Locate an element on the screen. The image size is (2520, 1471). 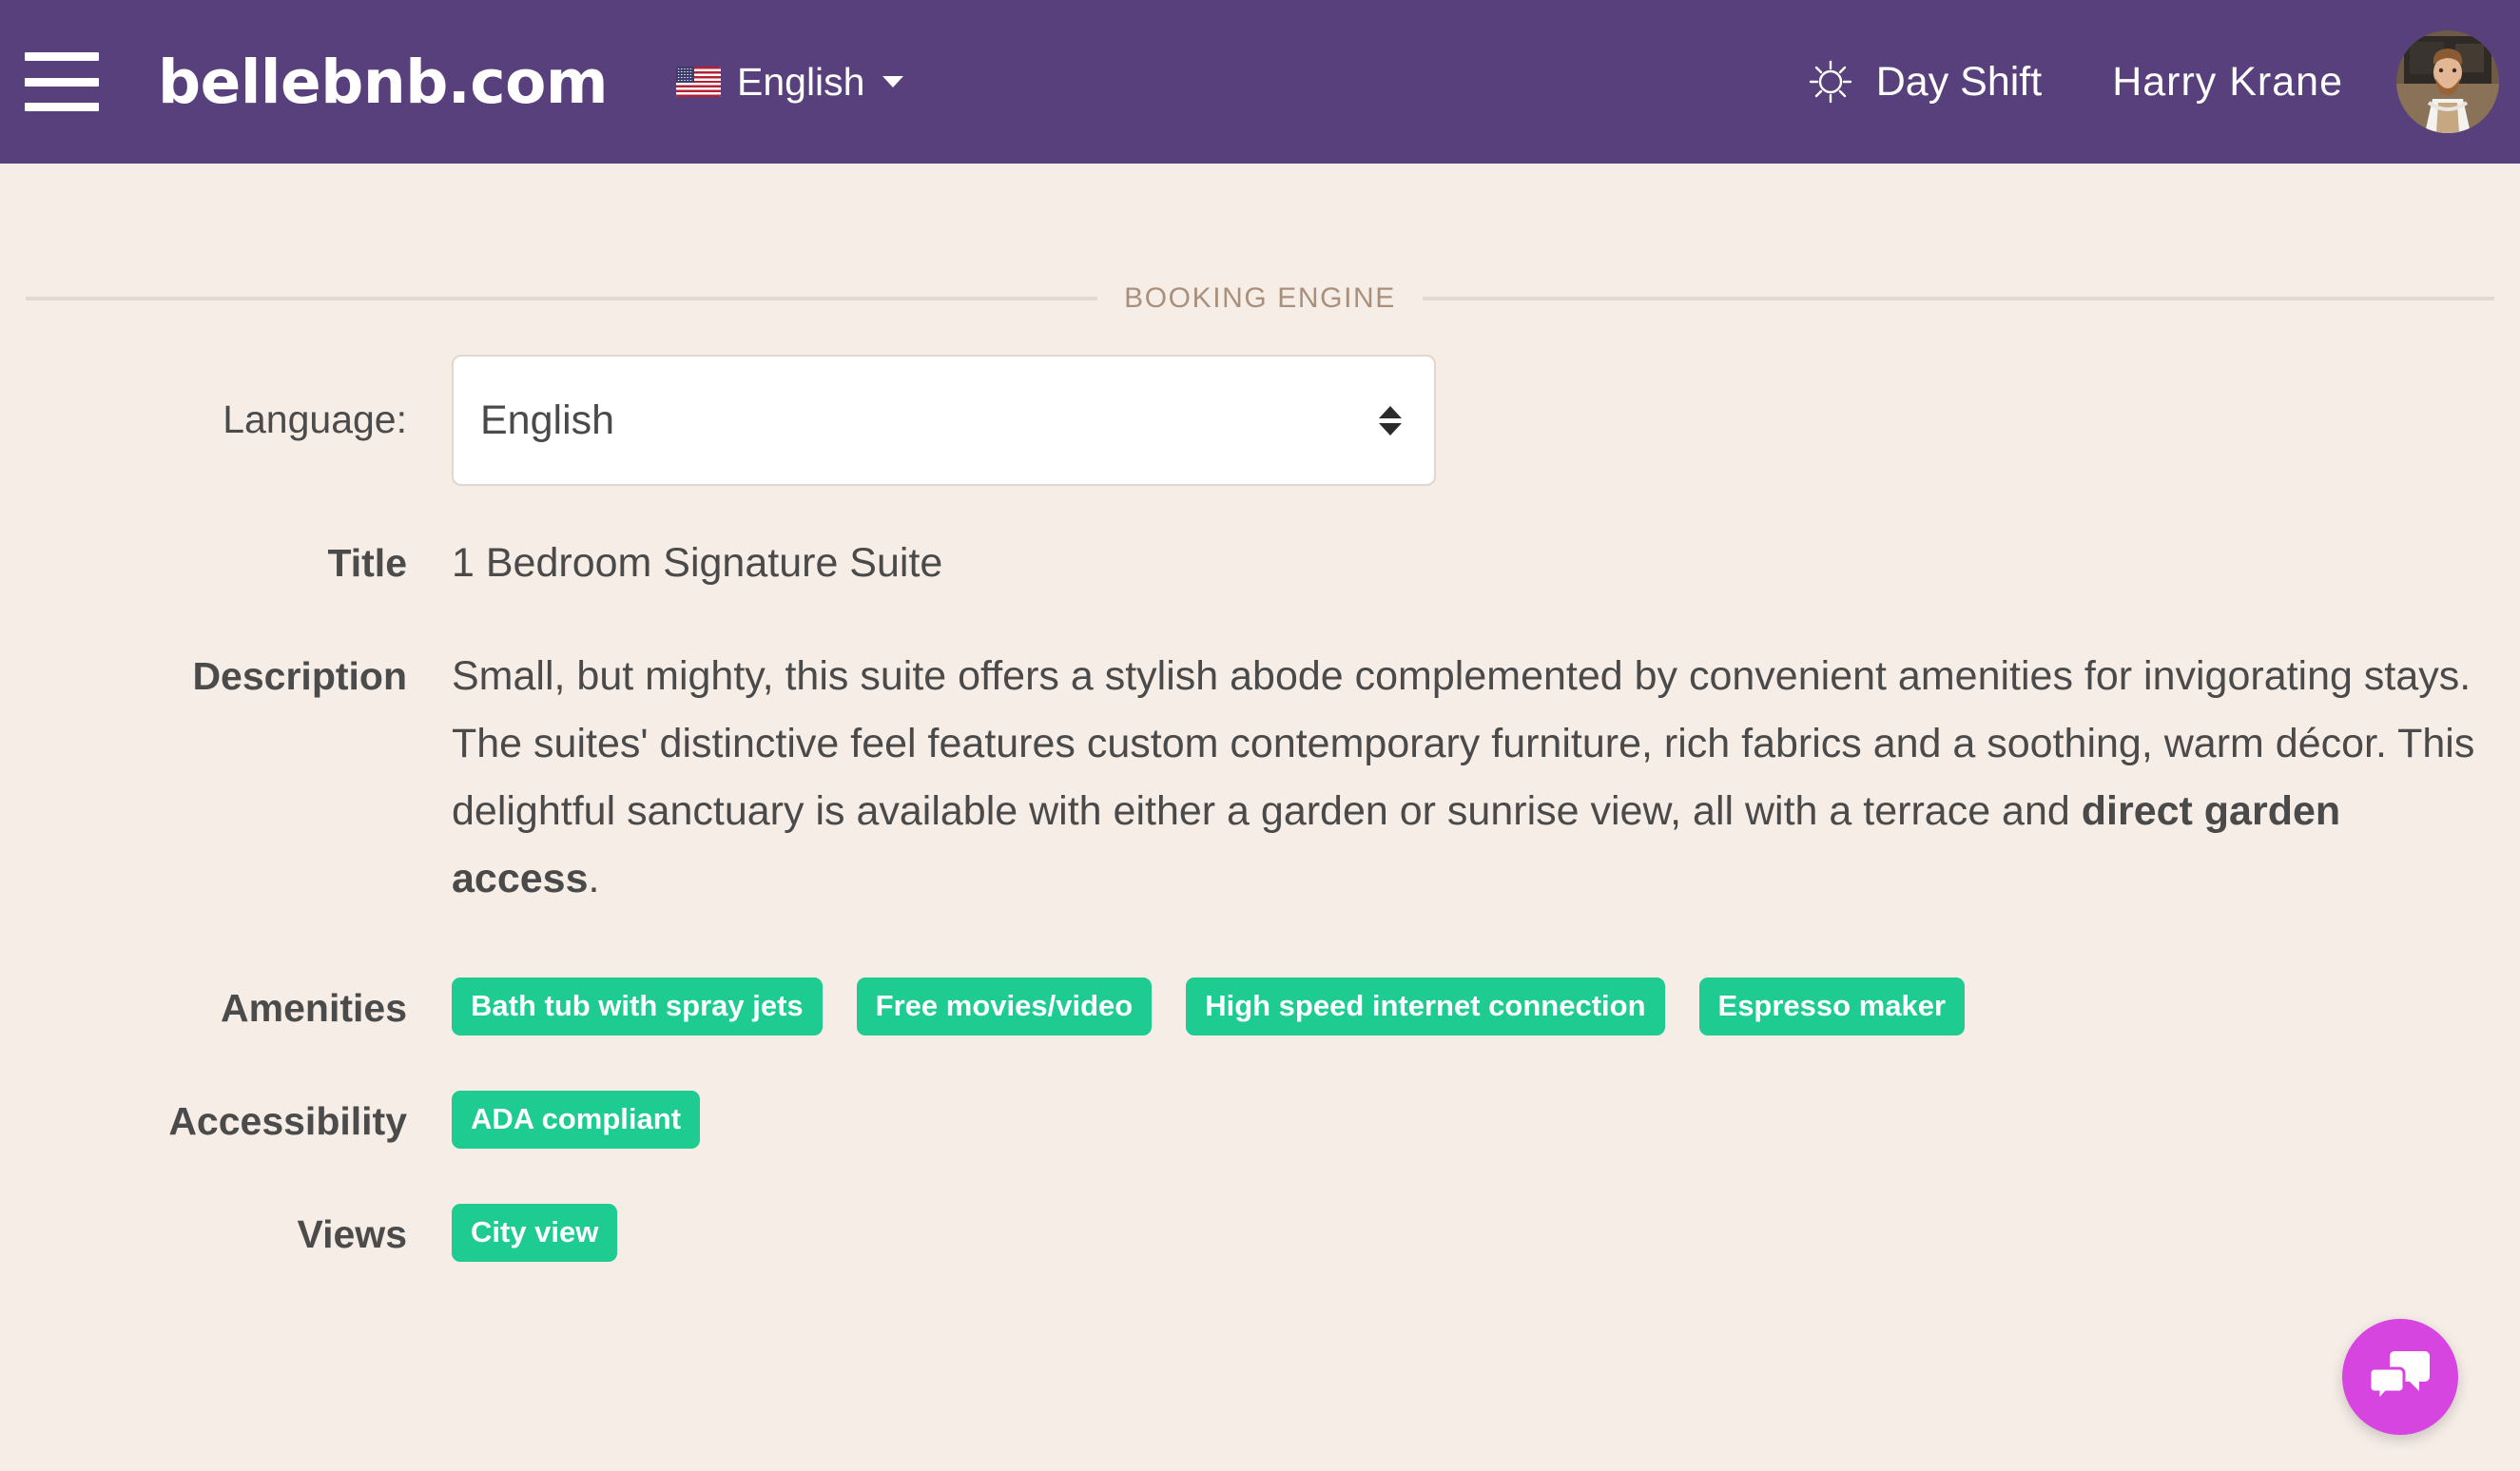
language-label: Language: is located at coordinates (315, 419).